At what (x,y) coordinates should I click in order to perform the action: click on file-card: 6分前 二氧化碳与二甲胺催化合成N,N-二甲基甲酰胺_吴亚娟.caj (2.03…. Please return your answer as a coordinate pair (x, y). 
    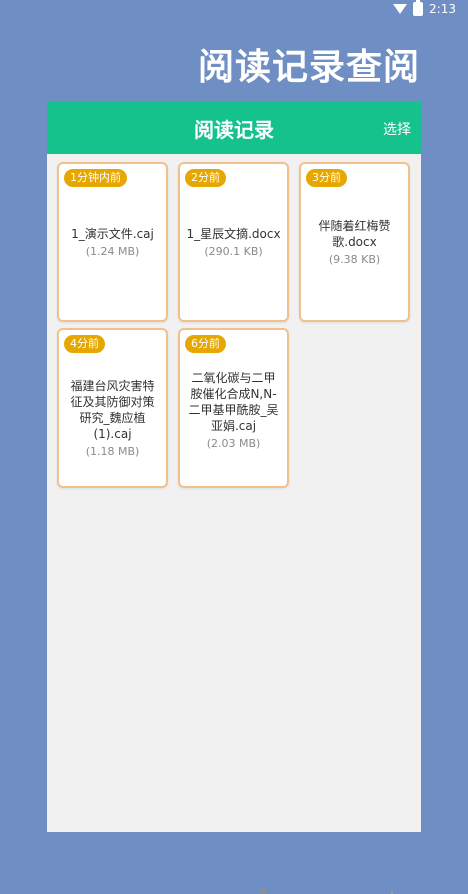
    Looking at the image, I should click on (233, 408).